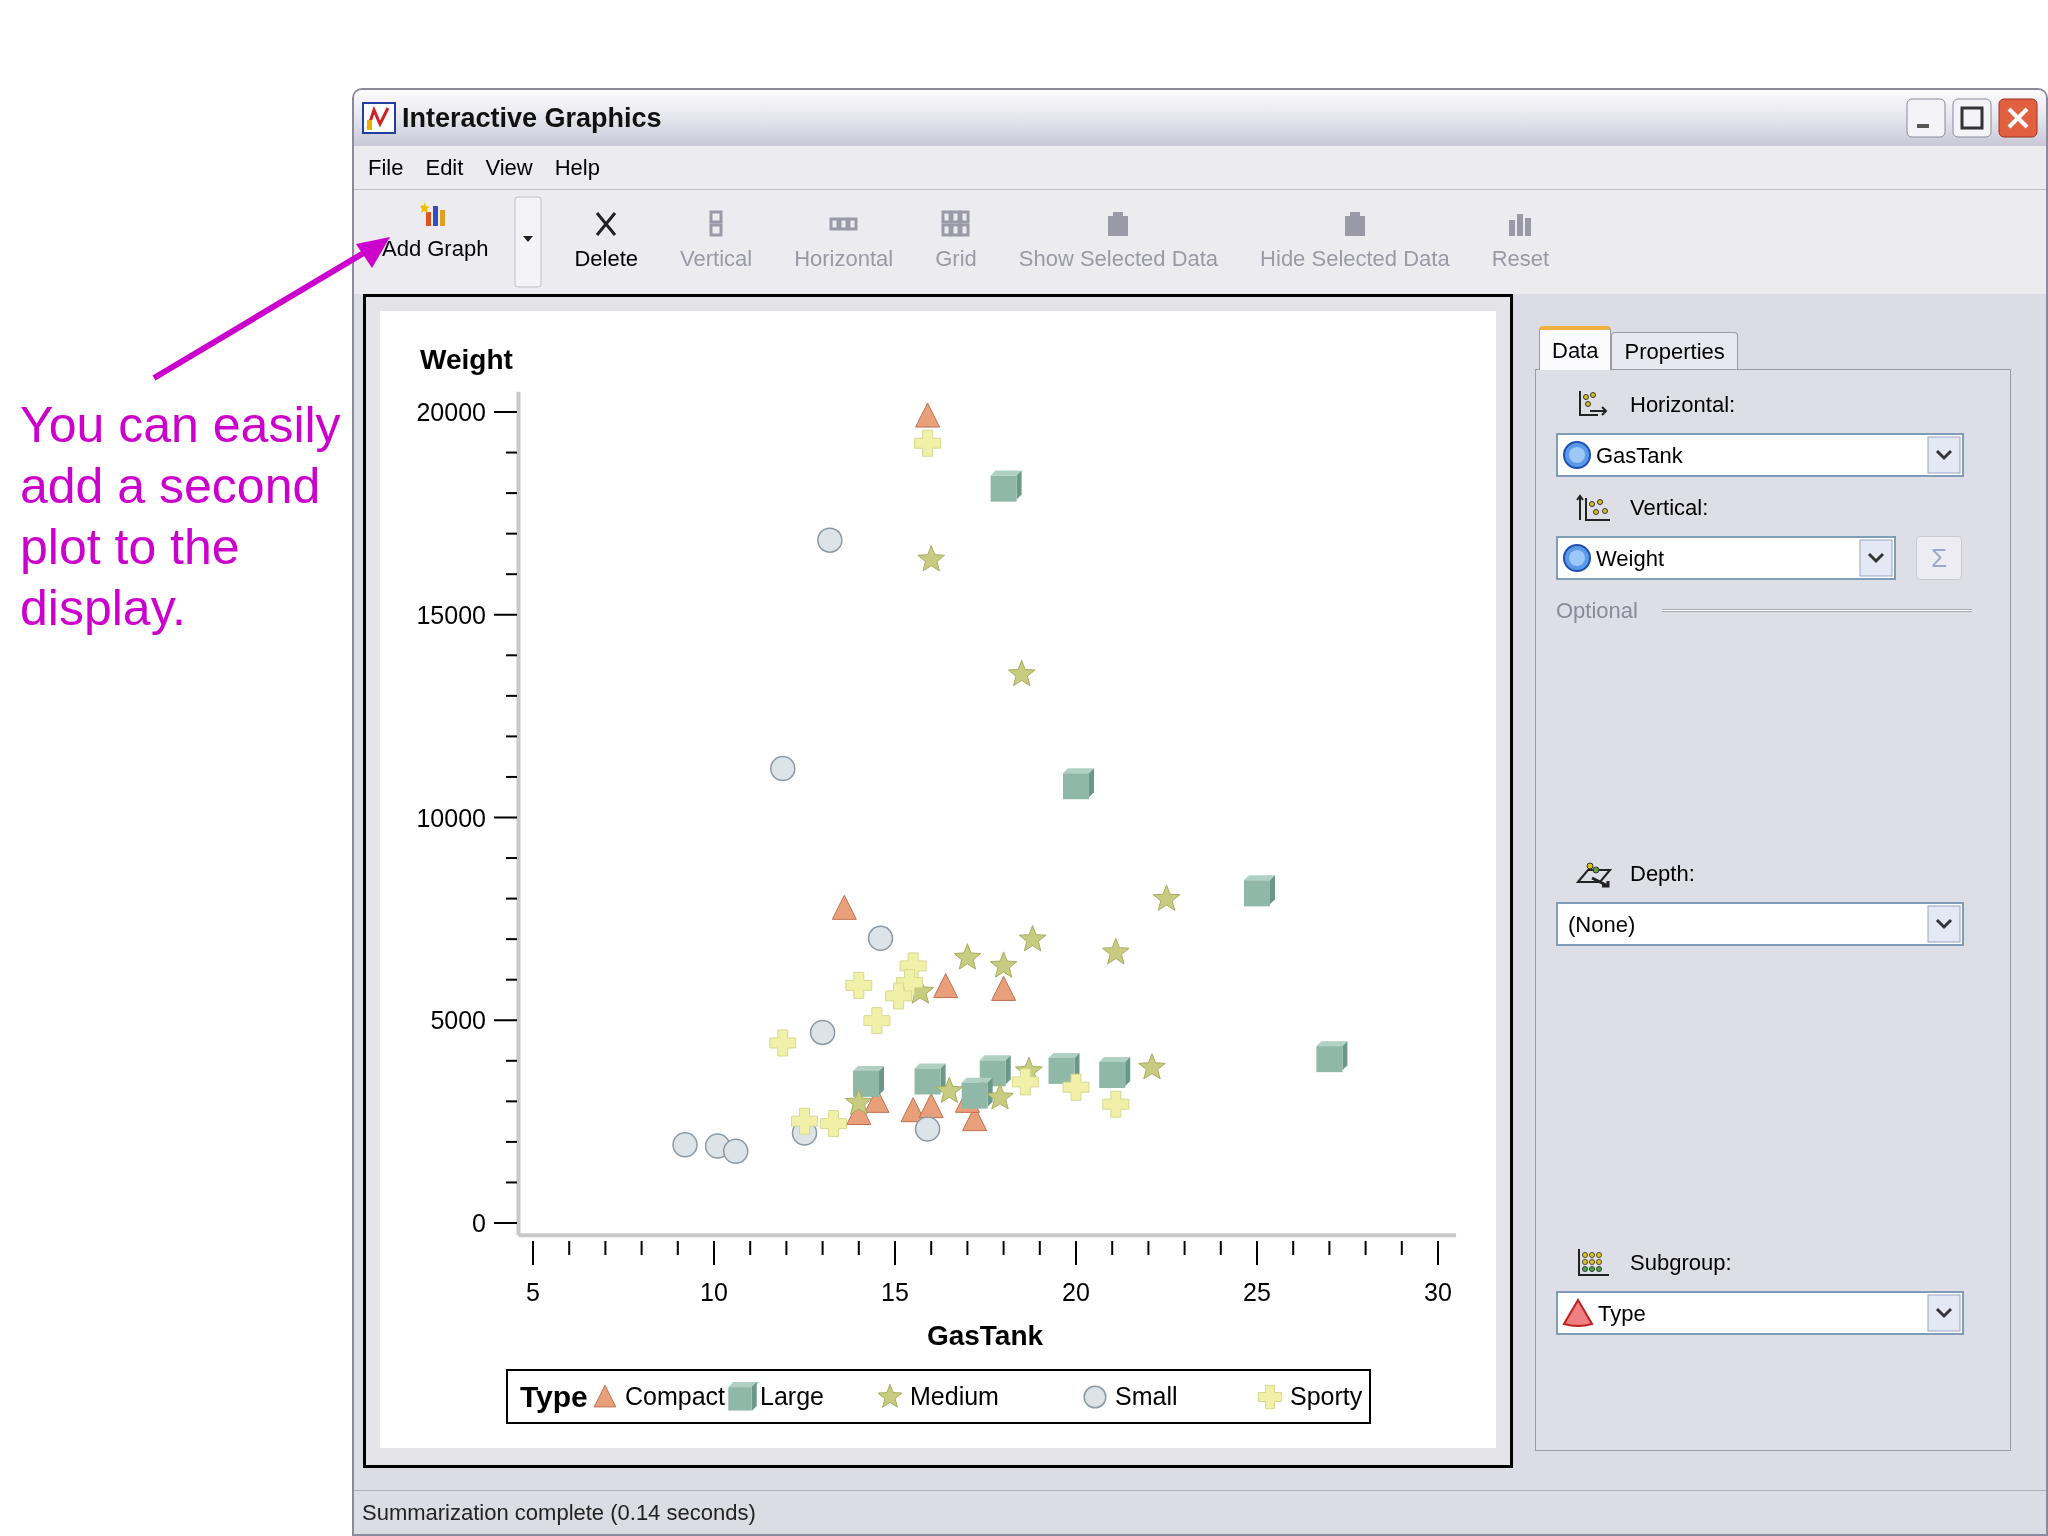 This screenshot has width=2048, height=1536. Describe the element at coordinates (1326, 1396) in the screenshot. I see `legend-label: Sporty` at that location.